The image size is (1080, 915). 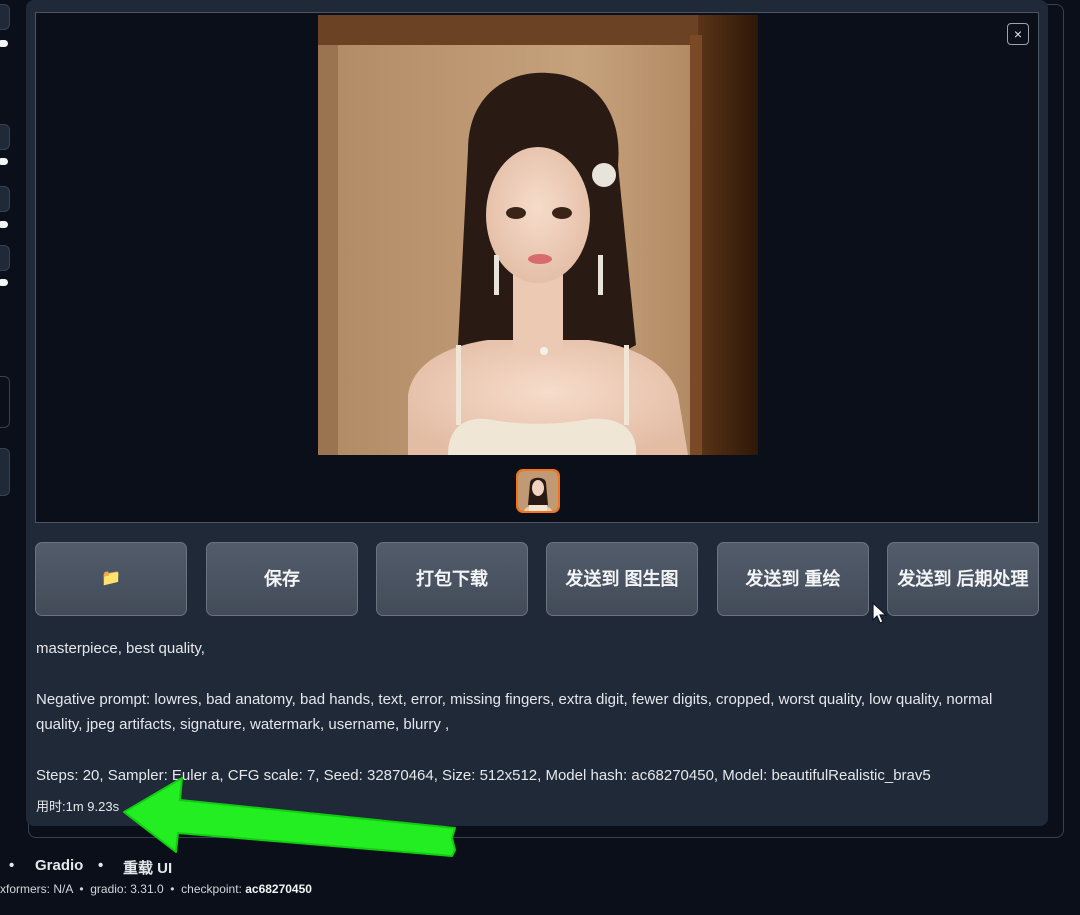 I want to click on send-to-extras-label: 发送到 后期处理, so click(x=963, y=579).